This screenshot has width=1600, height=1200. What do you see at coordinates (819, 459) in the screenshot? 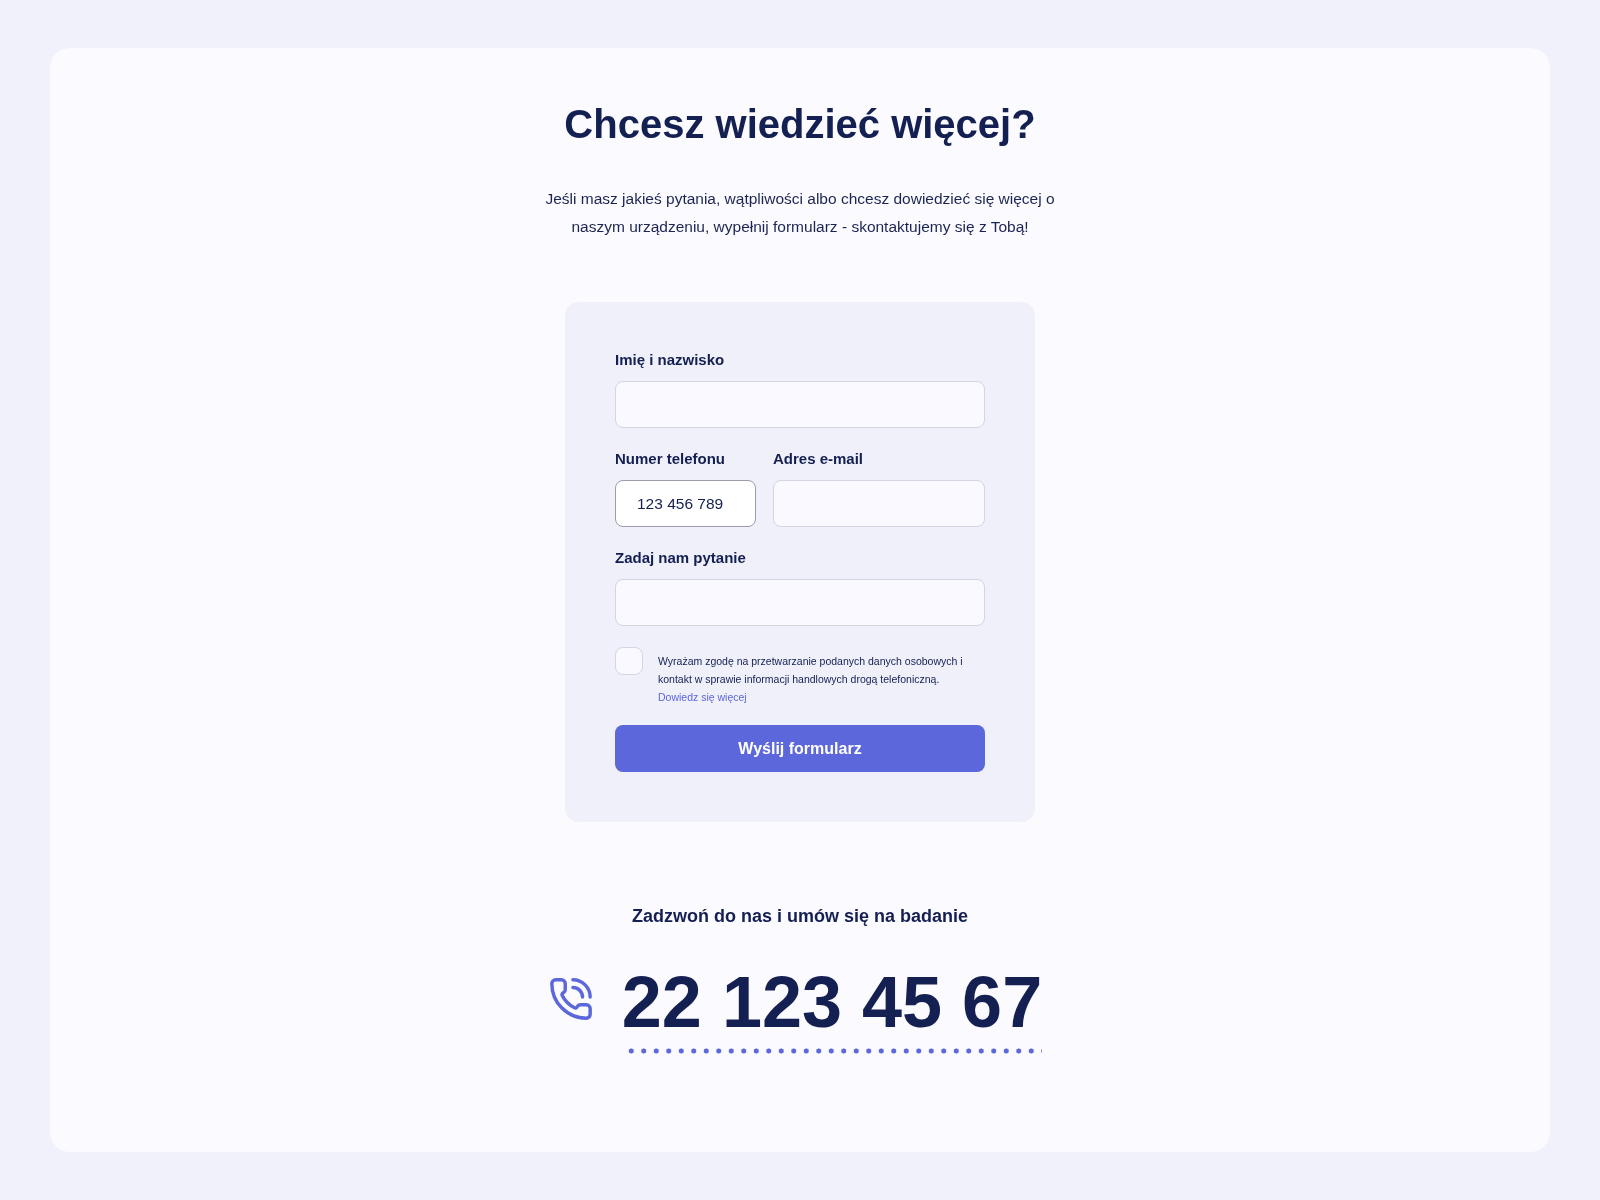
I see `field-label: Adres e-mail` at bounding box center [819, 459].